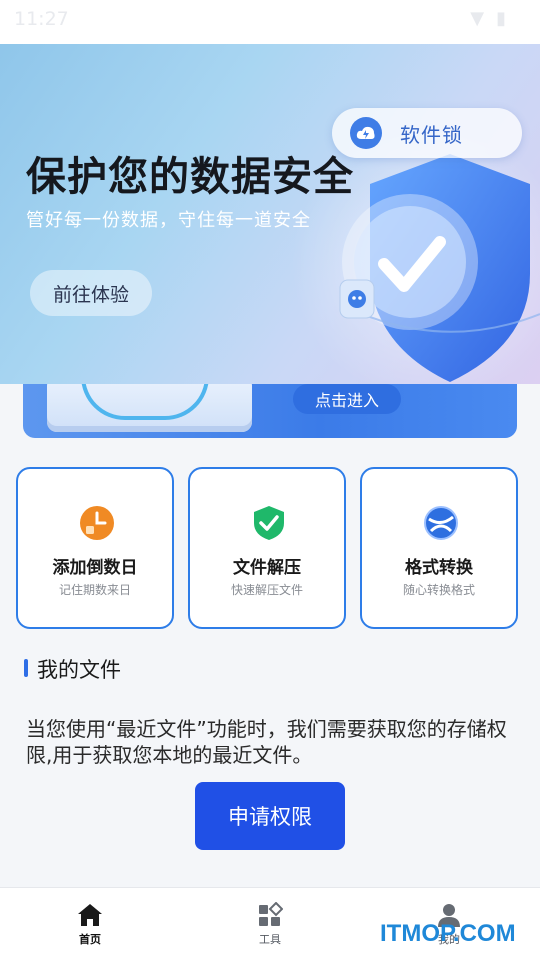 Image resolution: width=540 pixels, height=961 pixels. Describe the element at coordinates (270, 816) in the screenshot. I see `request-permission-button: 申请权限` at that location.